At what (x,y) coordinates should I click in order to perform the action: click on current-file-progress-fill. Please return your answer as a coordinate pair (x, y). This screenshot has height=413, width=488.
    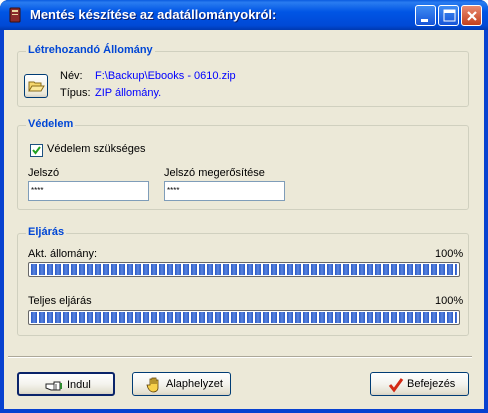
    Looking at the image, I should click on (244, 269).